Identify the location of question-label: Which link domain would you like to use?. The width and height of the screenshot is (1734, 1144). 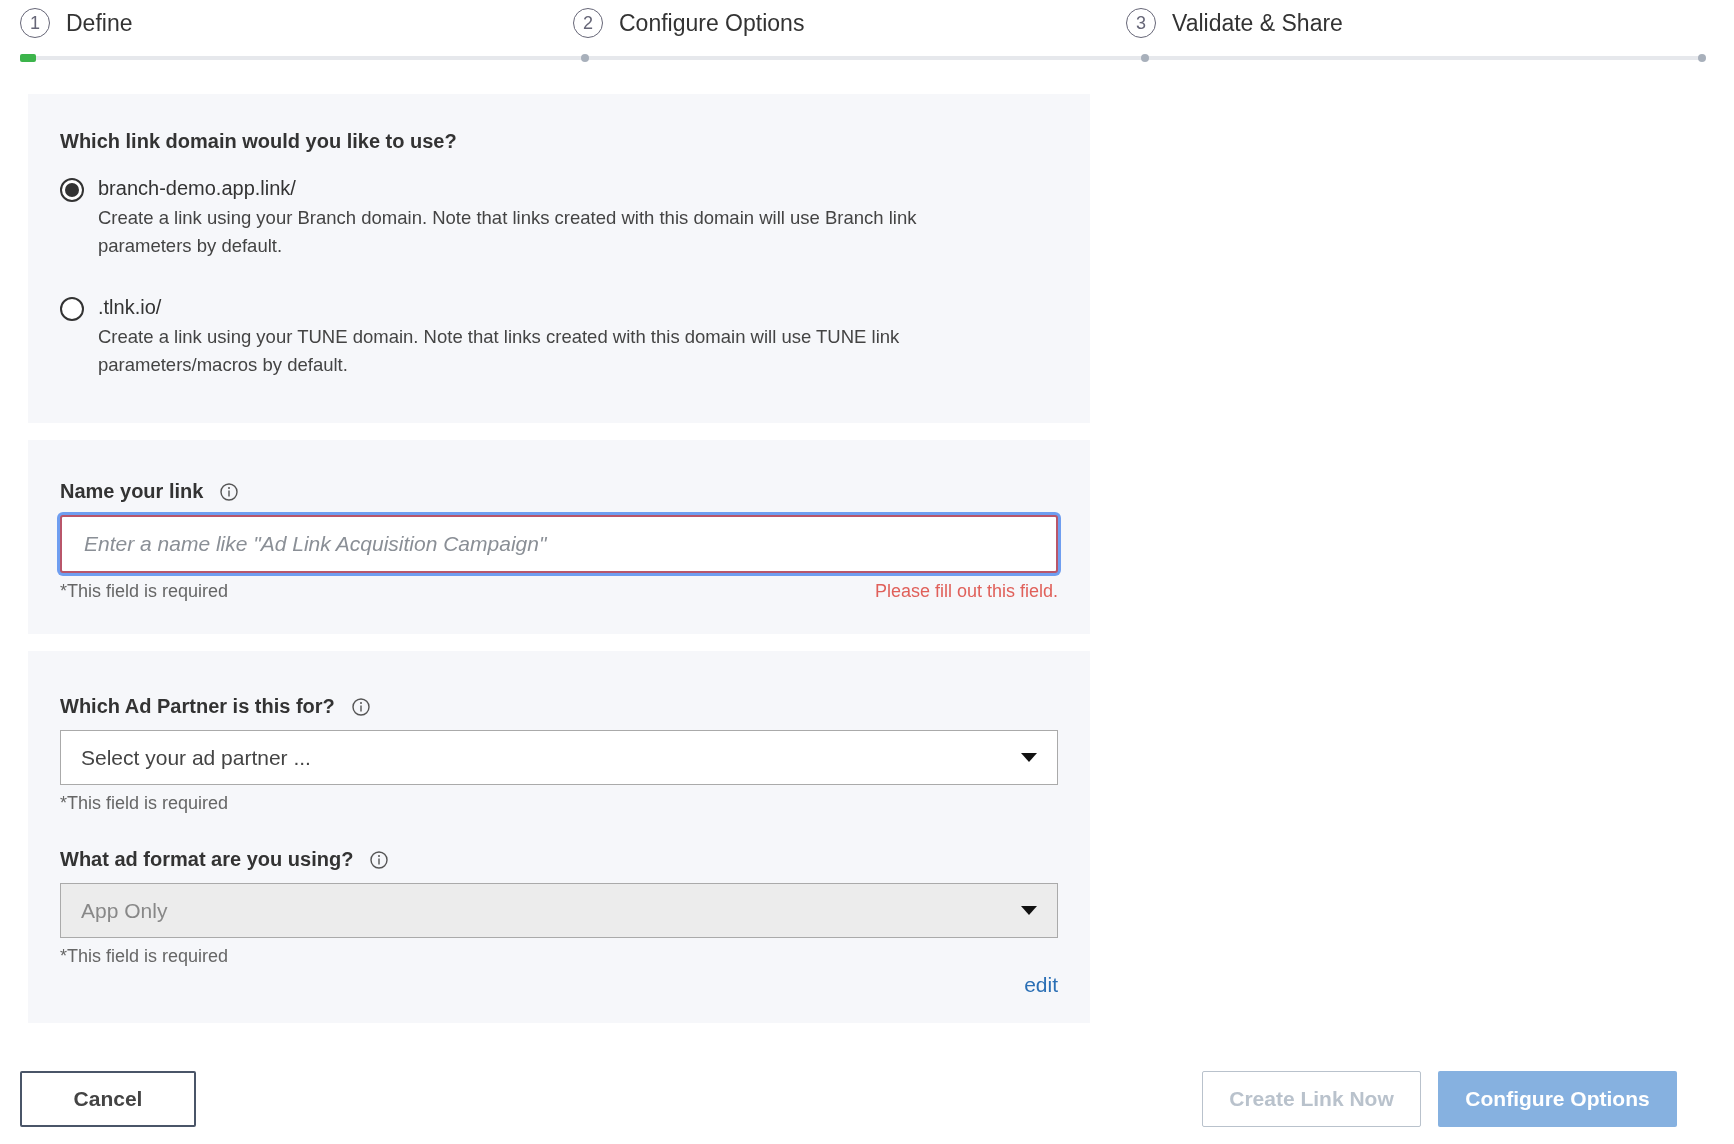
(259, 141).